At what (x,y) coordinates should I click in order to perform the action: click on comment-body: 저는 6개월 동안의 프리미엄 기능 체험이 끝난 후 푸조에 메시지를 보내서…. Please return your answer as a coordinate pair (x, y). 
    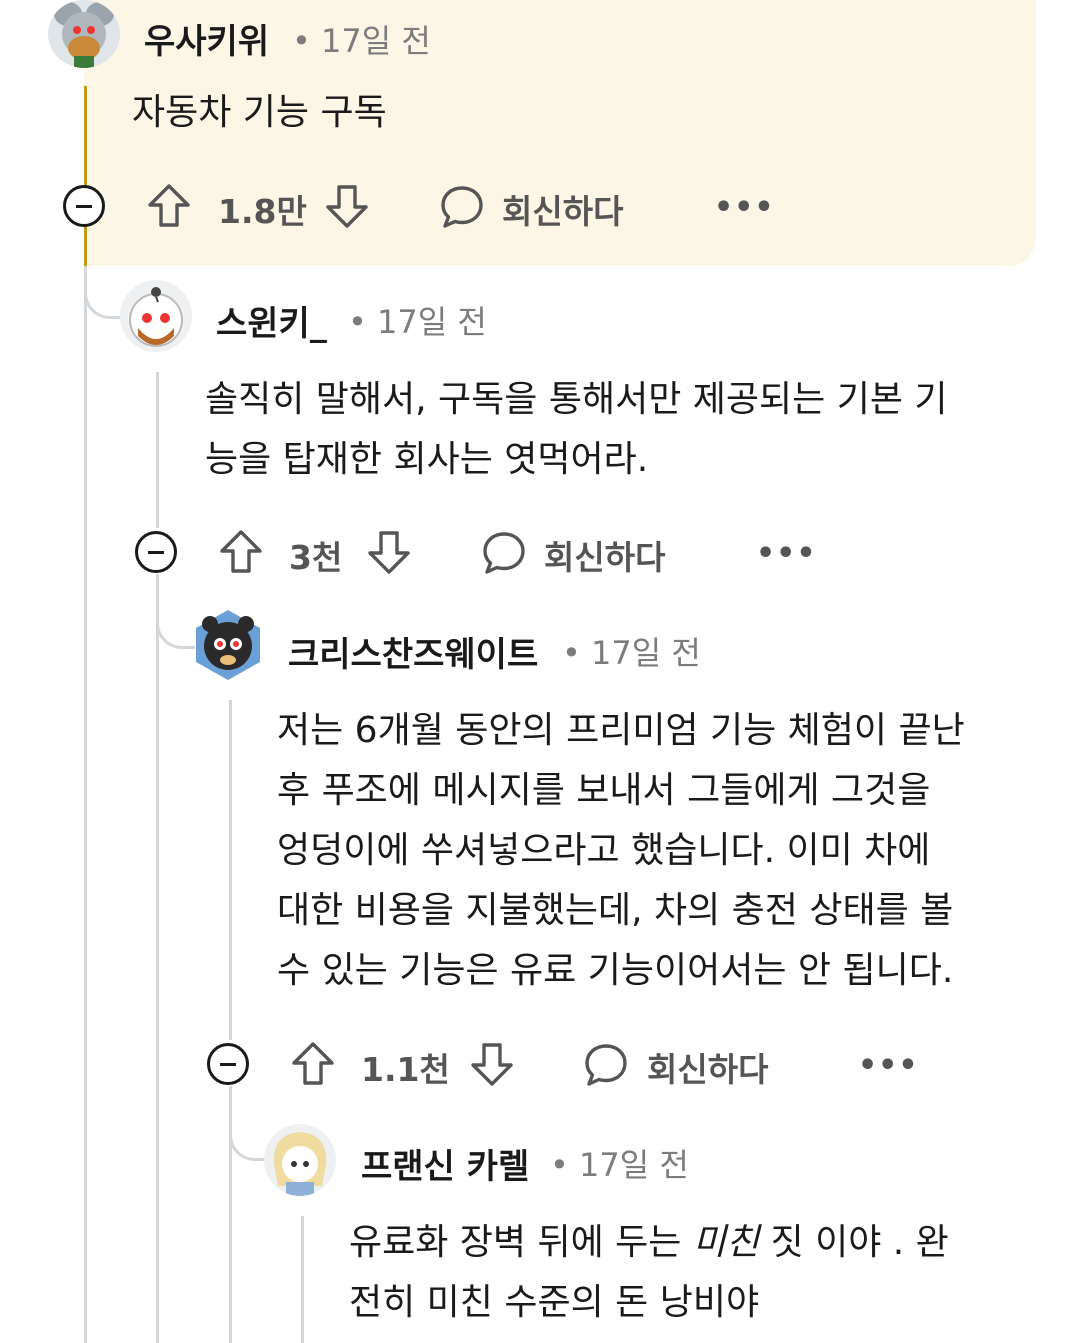
    Looking at the image, I should click on (621, 851).